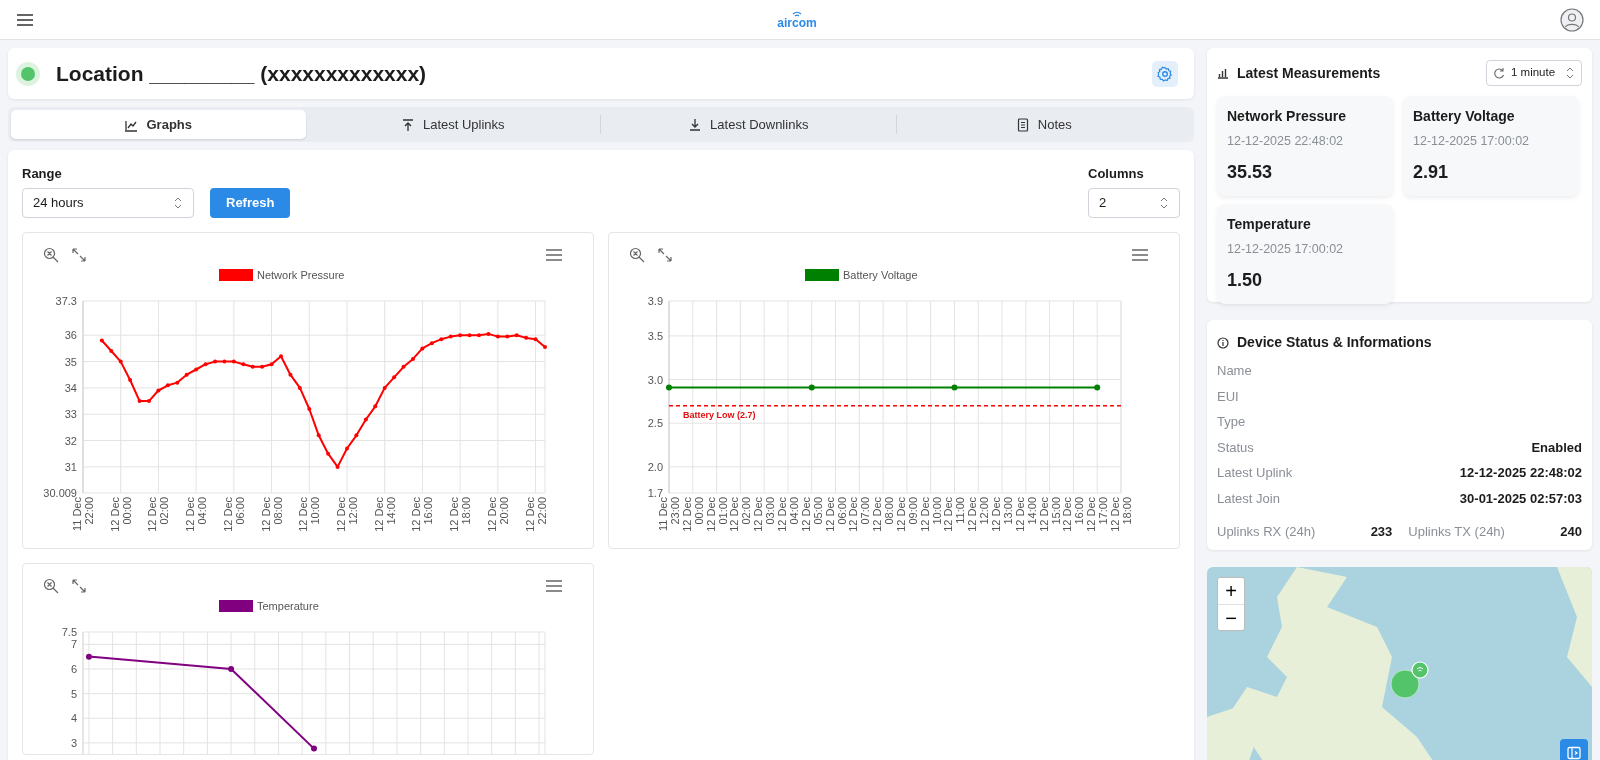 Image resolution: width=1600 pixels, height=760 pixels. I want to click on field-label: EUI, so click(1228, 396).